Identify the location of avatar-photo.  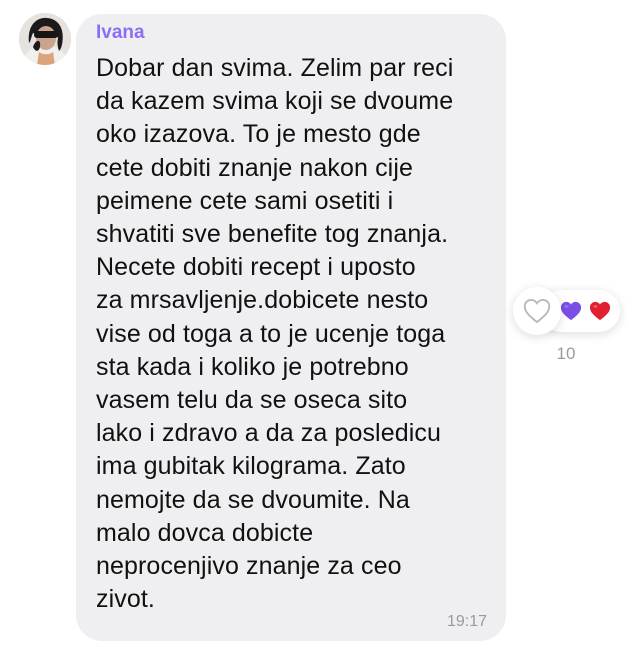
(45, 39).